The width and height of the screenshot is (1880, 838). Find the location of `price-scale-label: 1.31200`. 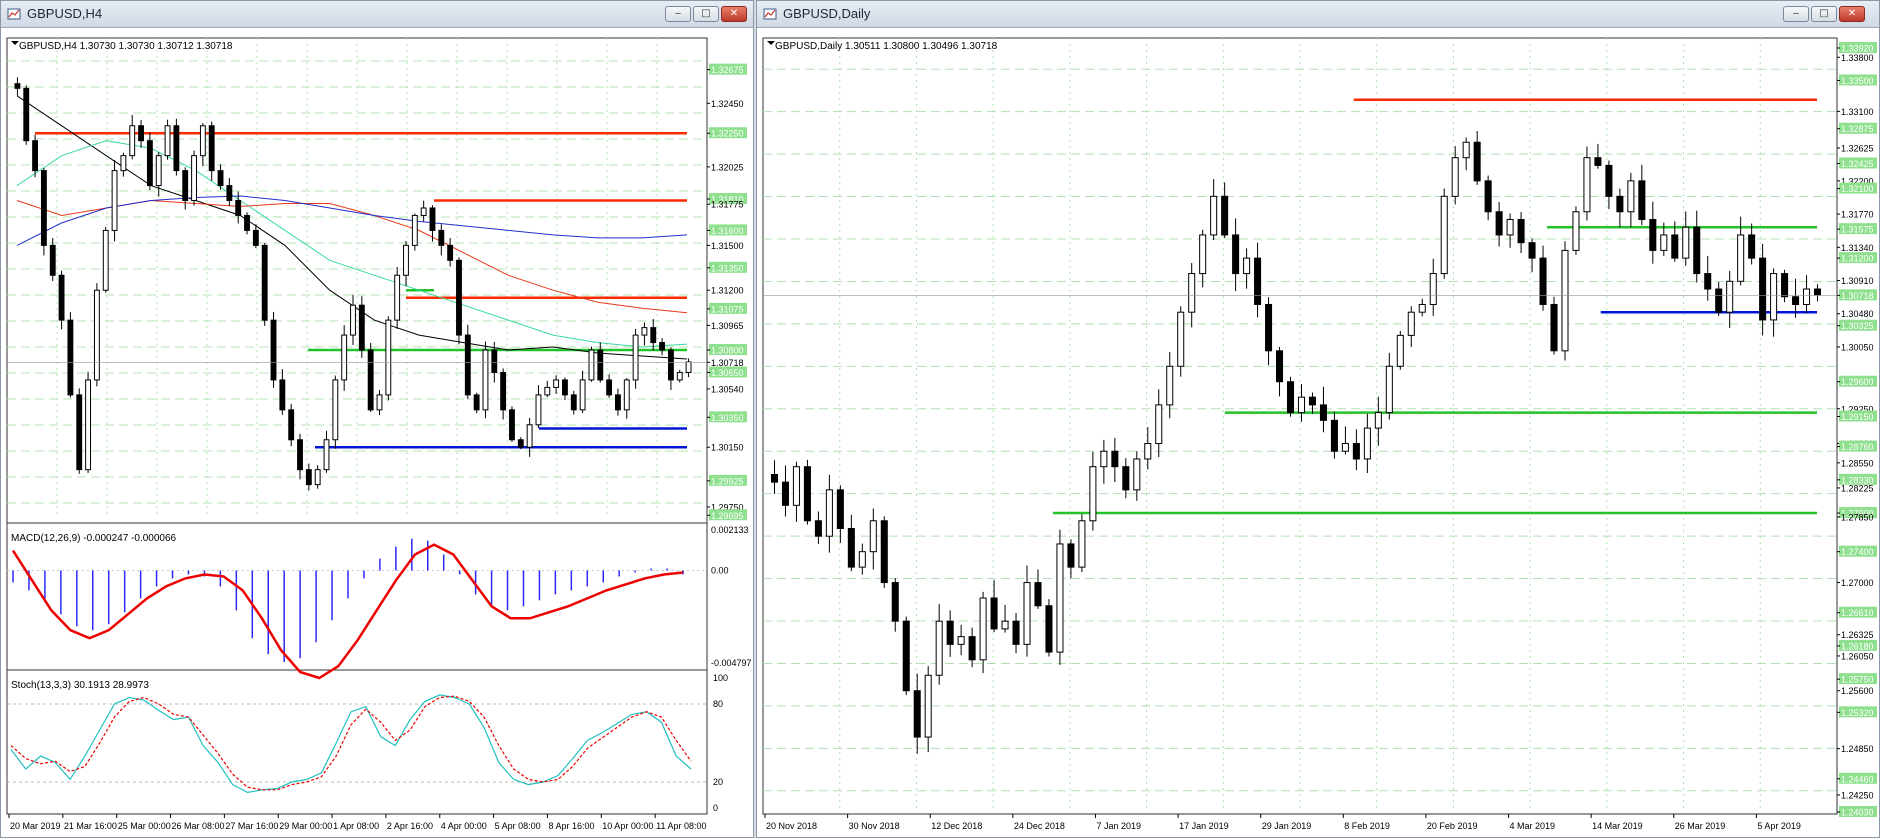

price-scale-label: 1.31200 is located at coordinates (1857, 259).